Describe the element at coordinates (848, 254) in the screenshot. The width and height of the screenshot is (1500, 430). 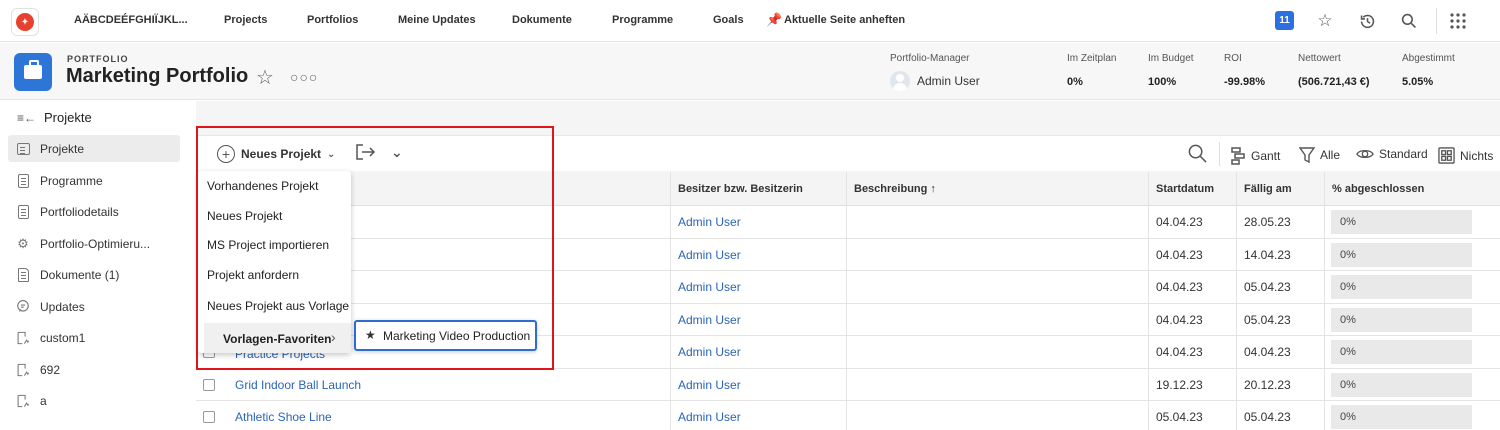
I see `table-row: Admin User 04.04.23 14.04.23 0%` at that location.